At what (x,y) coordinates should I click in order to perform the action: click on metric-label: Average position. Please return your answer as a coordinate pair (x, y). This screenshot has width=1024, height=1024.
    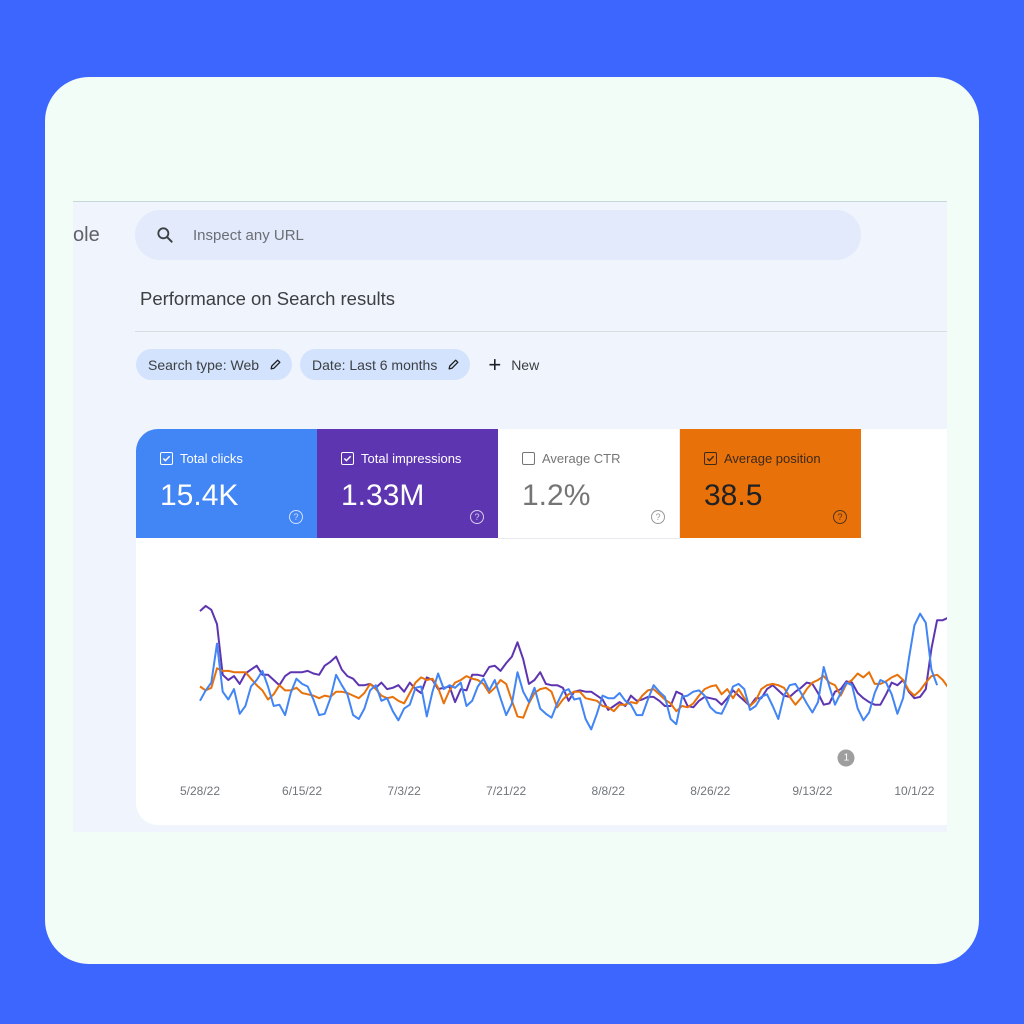
    Looking at the image, I should click on (772, 458).